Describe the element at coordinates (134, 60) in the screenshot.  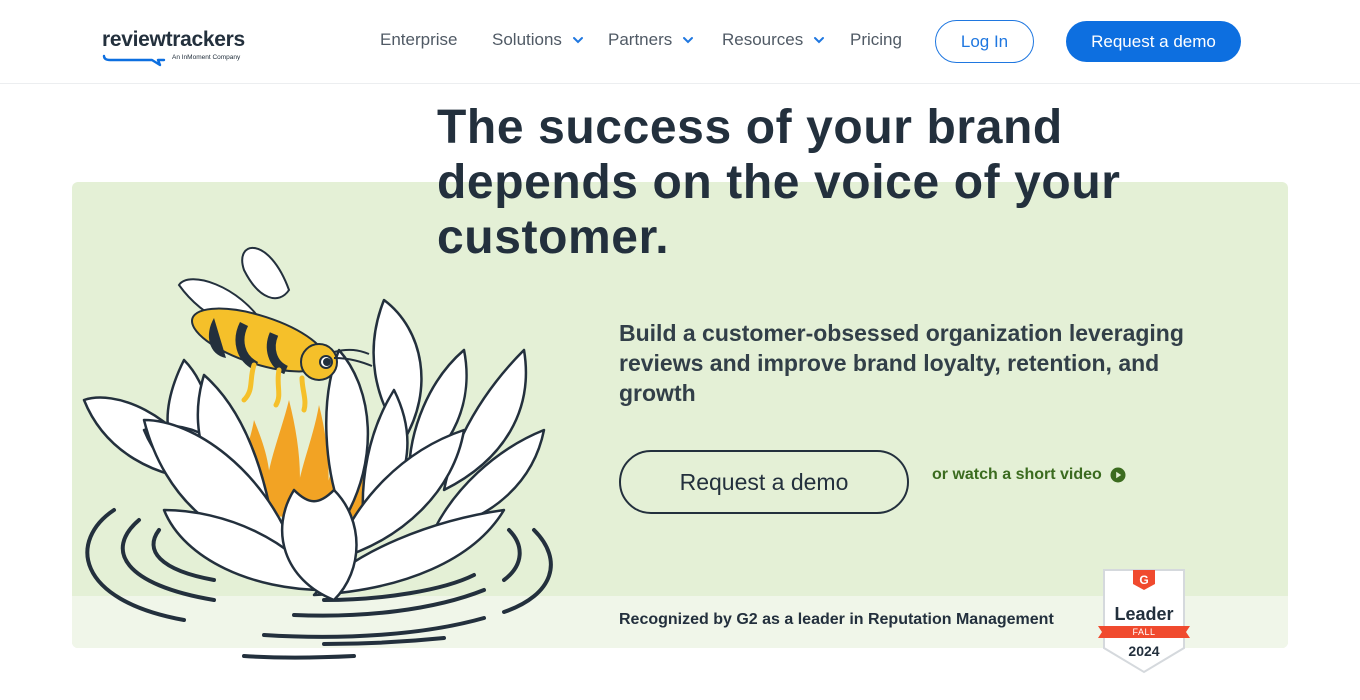
I see `logo-swoosh-icon` at that location.